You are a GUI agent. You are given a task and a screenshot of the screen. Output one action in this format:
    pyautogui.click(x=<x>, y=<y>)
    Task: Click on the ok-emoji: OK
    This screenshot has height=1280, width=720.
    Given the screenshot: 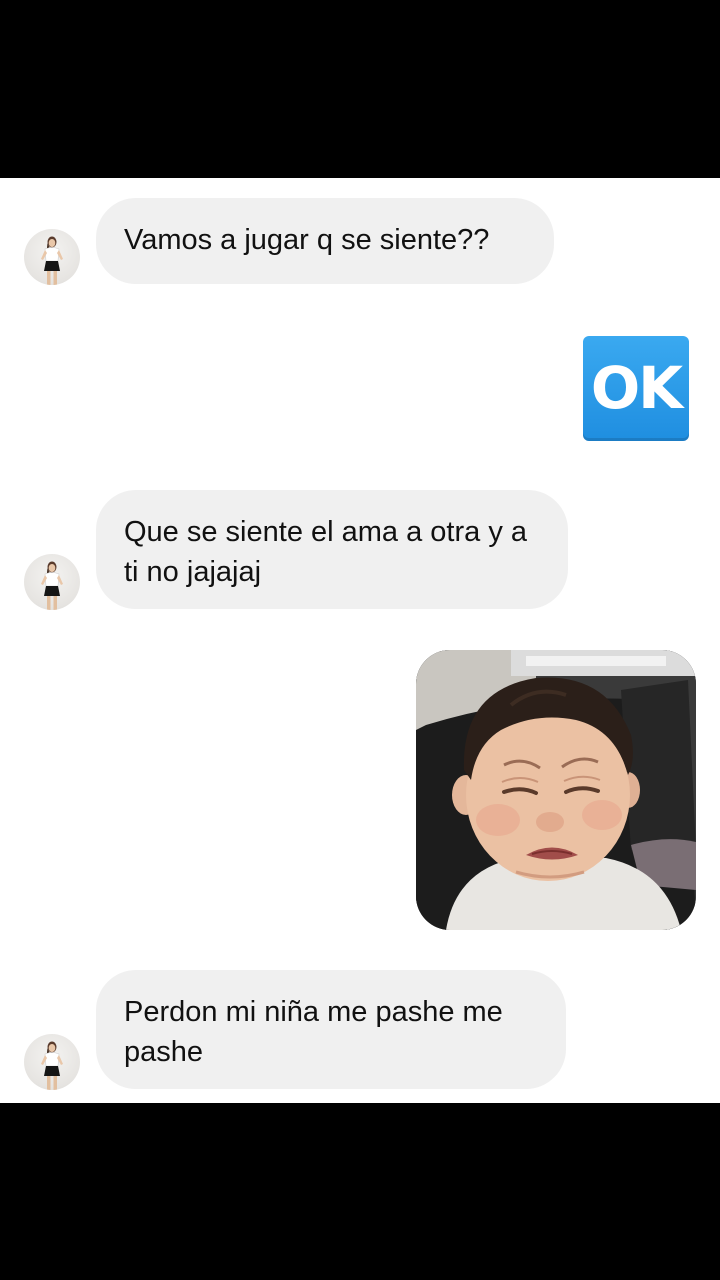 What is the action you would take?
    pyautogui.click(x=636, y=388)
    